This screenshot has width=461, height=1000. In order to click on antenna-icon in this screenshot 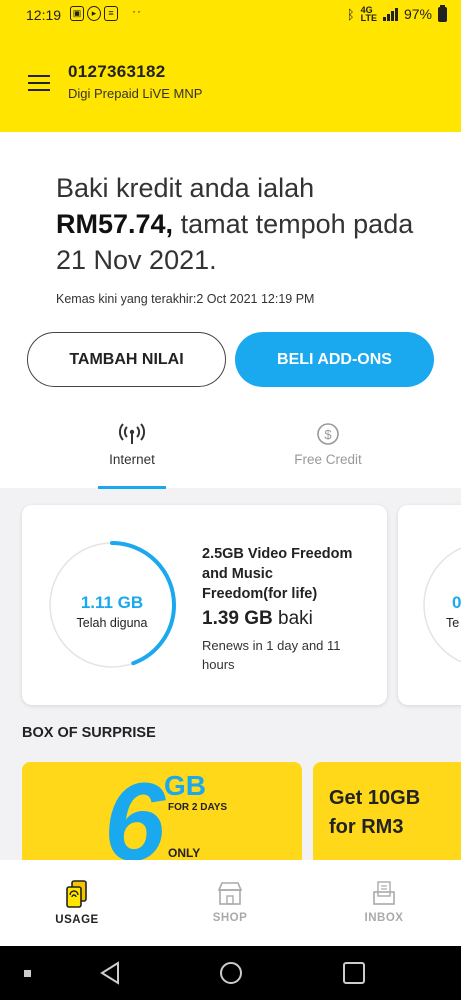, I will do `click(132, 433)`.